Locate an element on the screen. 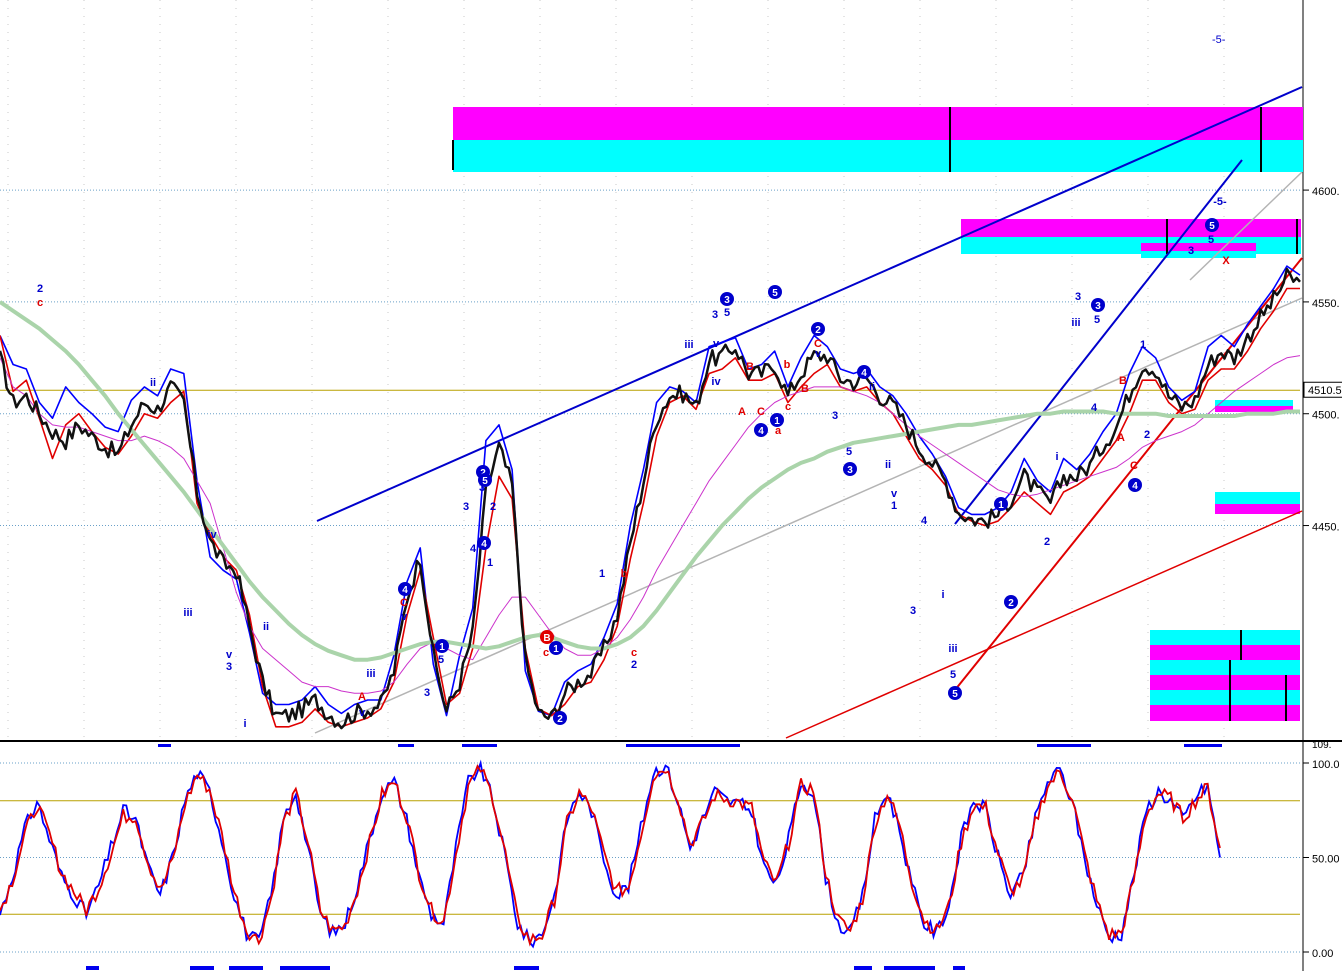  y-tick-label: 4550. is located at coordinates (1326, 304).